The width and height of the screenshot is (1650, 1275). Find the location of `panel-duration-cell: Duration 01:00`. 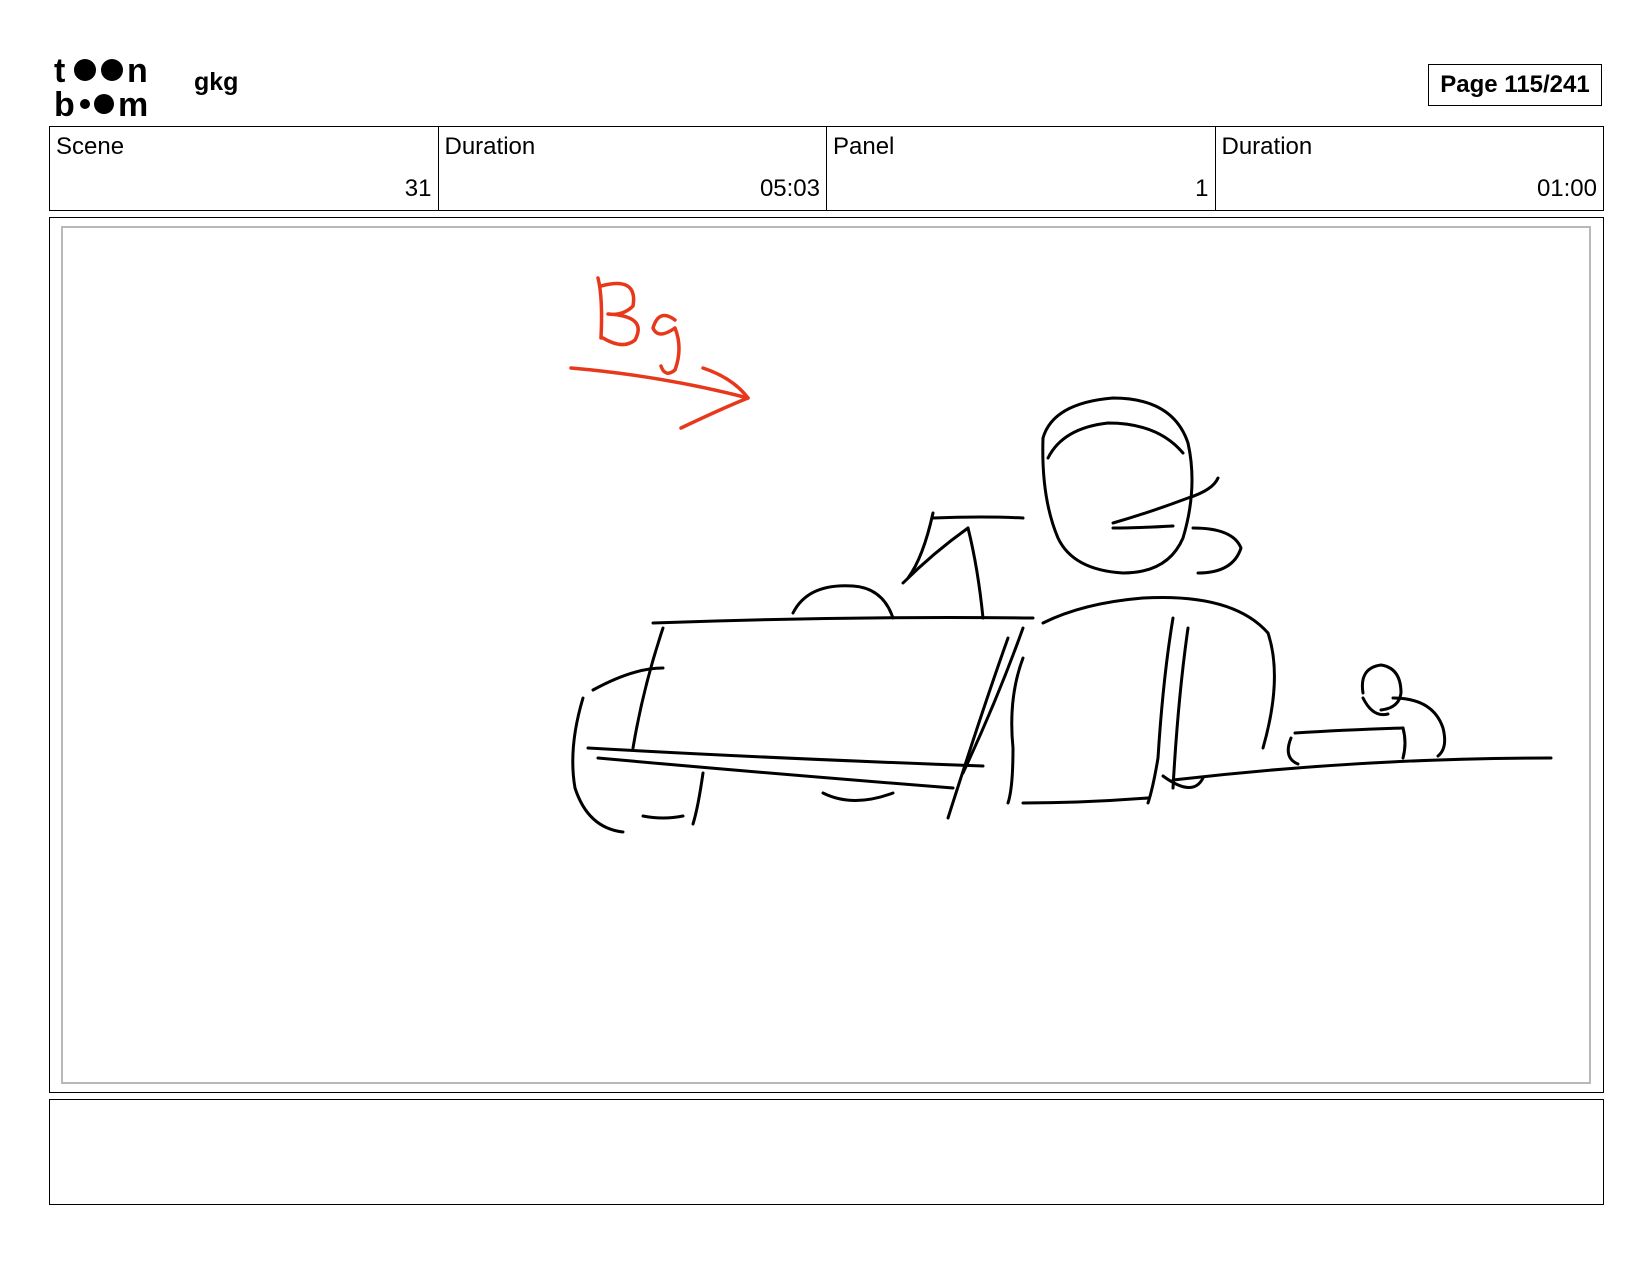

panel-duration-cell: Duration 01:00 is located at coordinates (1410, 168).